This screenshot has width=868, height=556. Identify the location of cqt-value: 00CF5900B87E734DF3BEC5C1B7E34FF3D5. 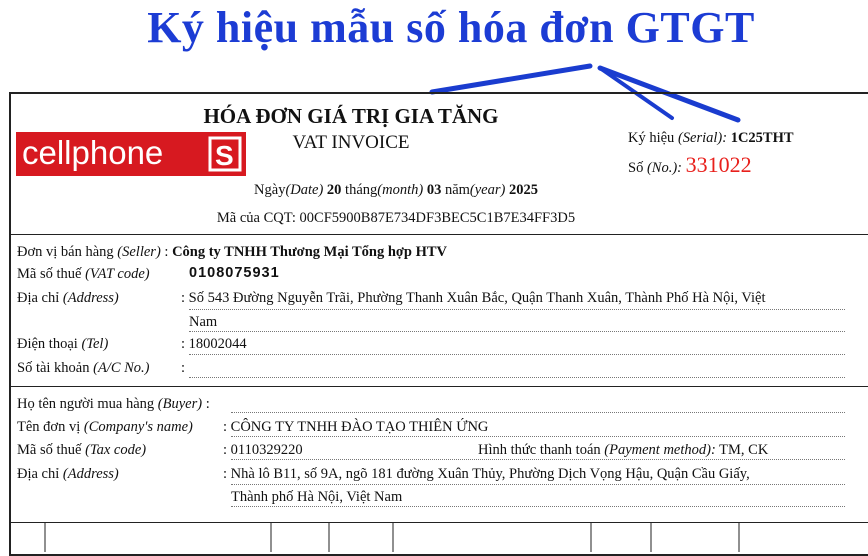
(437, 218).